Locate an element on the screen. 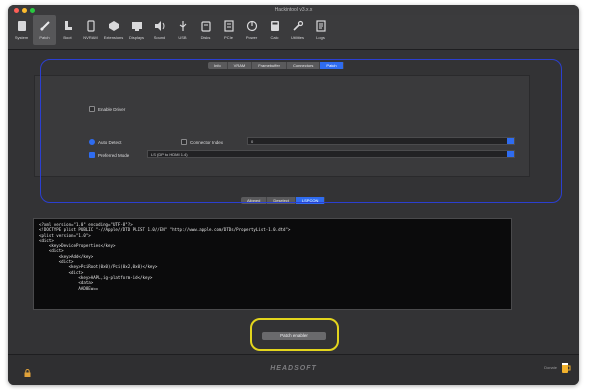 The height and width of the screenshot is (390, 589). toolbar-label: PCIe is located at coordinates (228, 37).